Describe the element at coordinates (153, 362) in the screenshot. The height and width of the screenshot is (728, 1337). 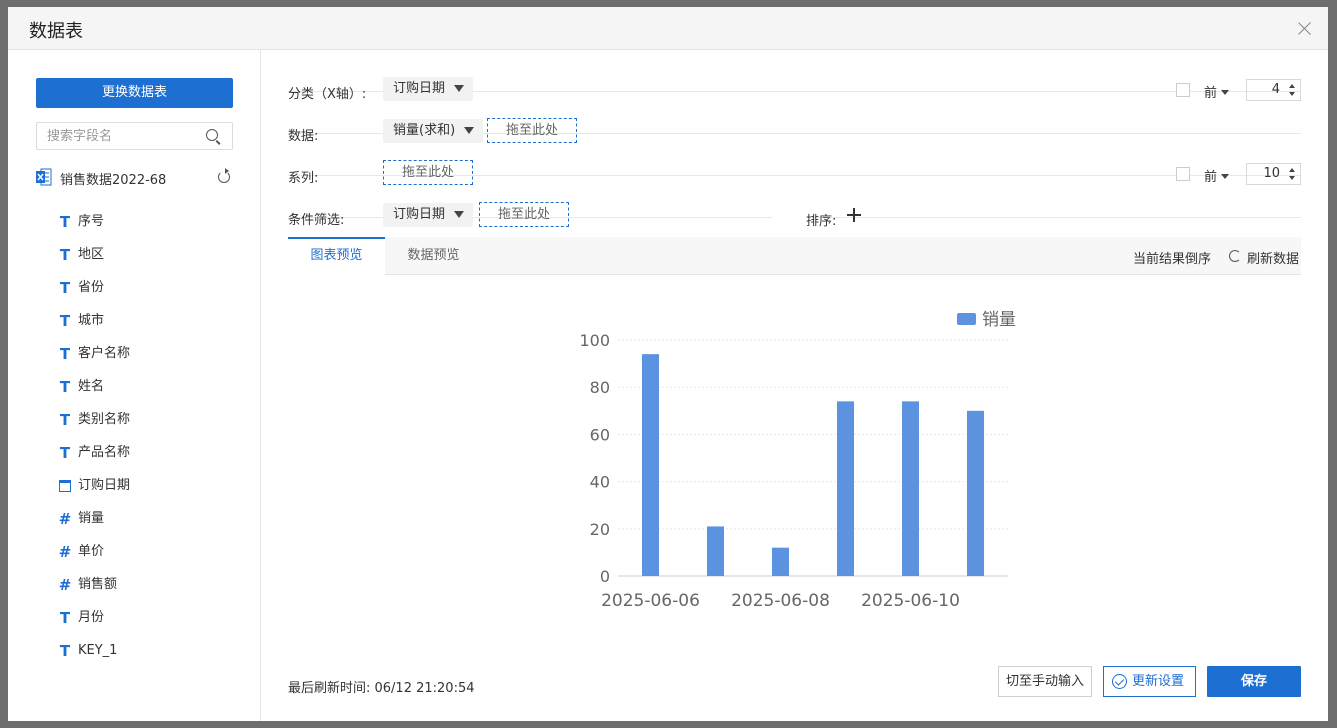
I see `field-item: T 客户名称` at that location.